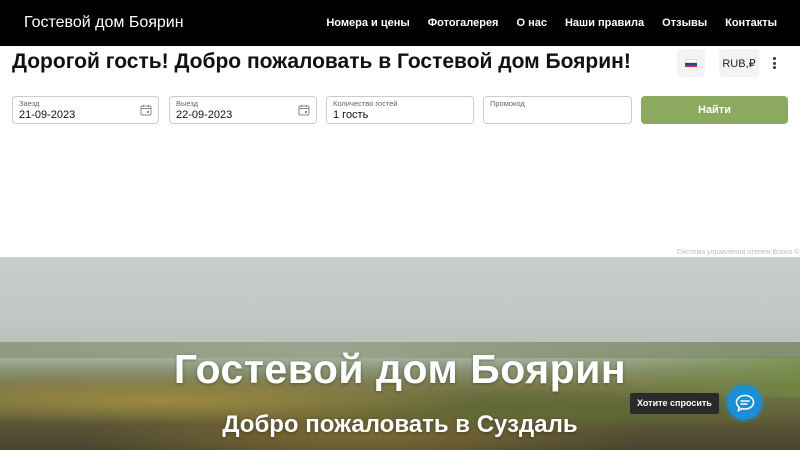 Image resolution: width=800 pixels, height=450 pixels. What do you see at coordinates (367, 23) in the screenshot?
I see `nav-rooms-prices: Номера и цены` at bounding box center [367, 23].